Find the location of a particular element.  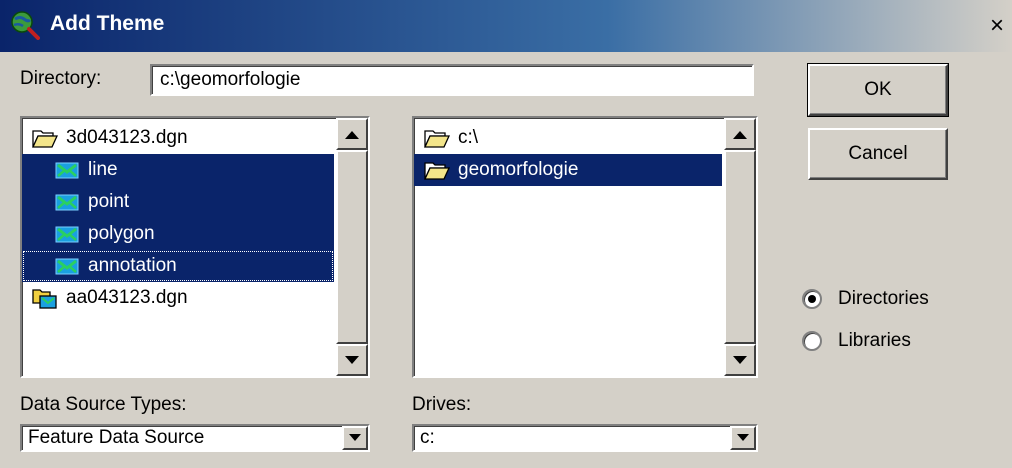

radio-libraries: Libraries is located at coordinates (856, 341).